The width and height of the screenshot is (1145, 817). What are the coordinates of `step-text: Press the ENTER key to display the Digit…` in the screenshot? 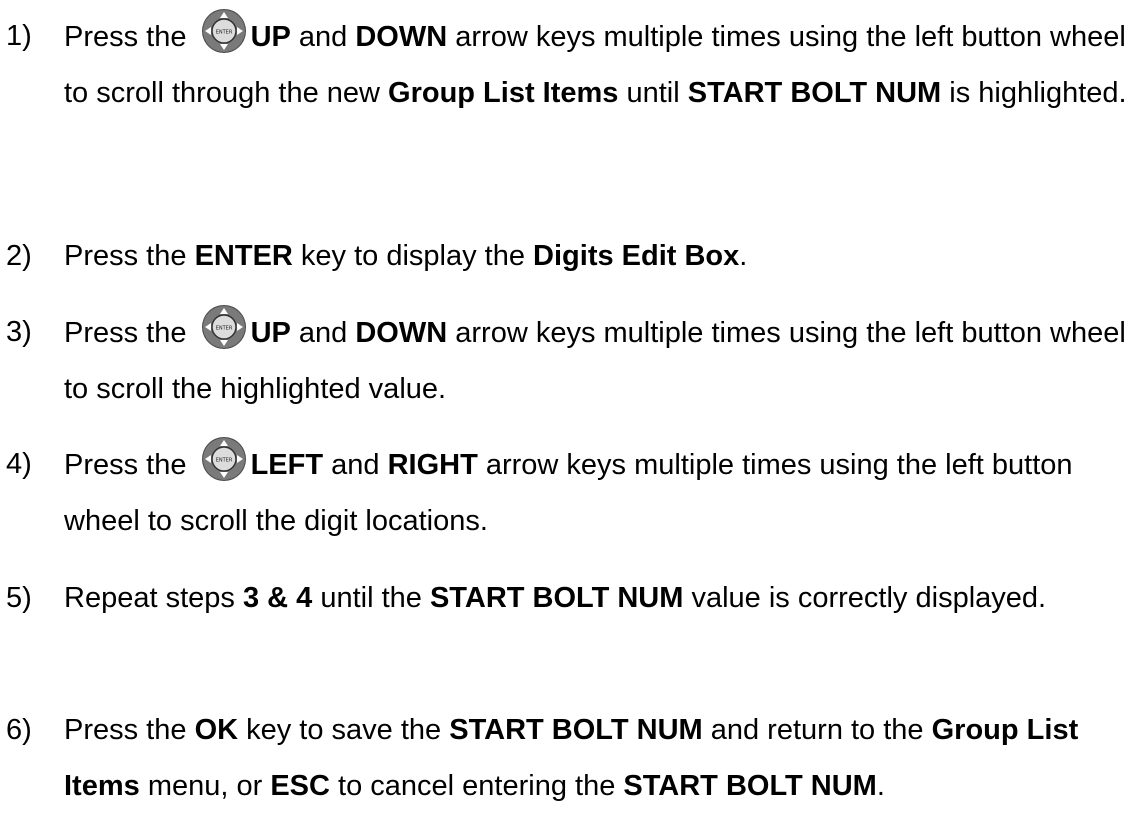 It's located at (604, 256).